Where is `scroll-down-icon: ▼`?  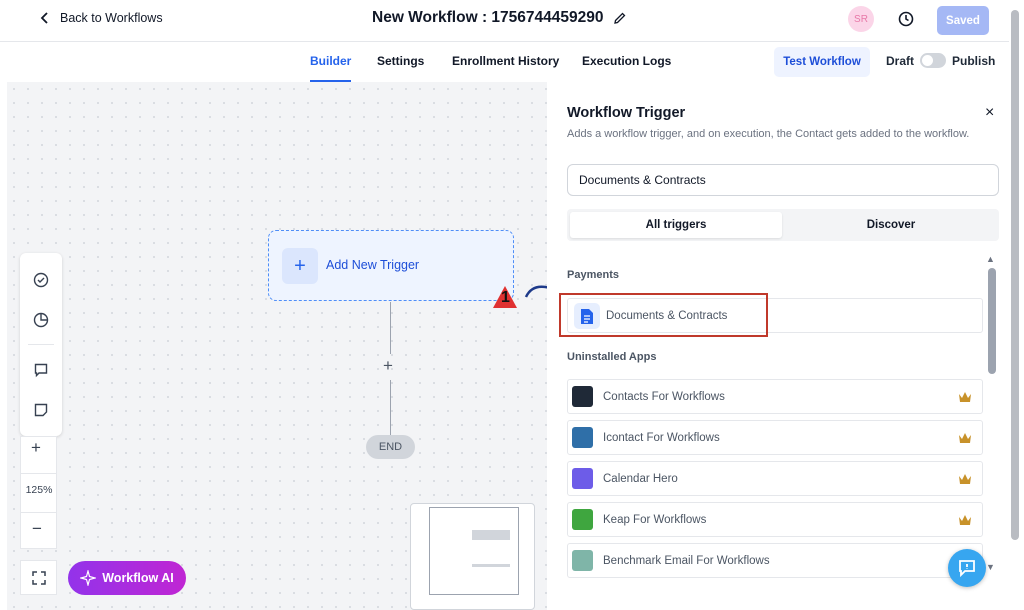
scroll-down-icon: ▼ is located at coordinates (990, 567).